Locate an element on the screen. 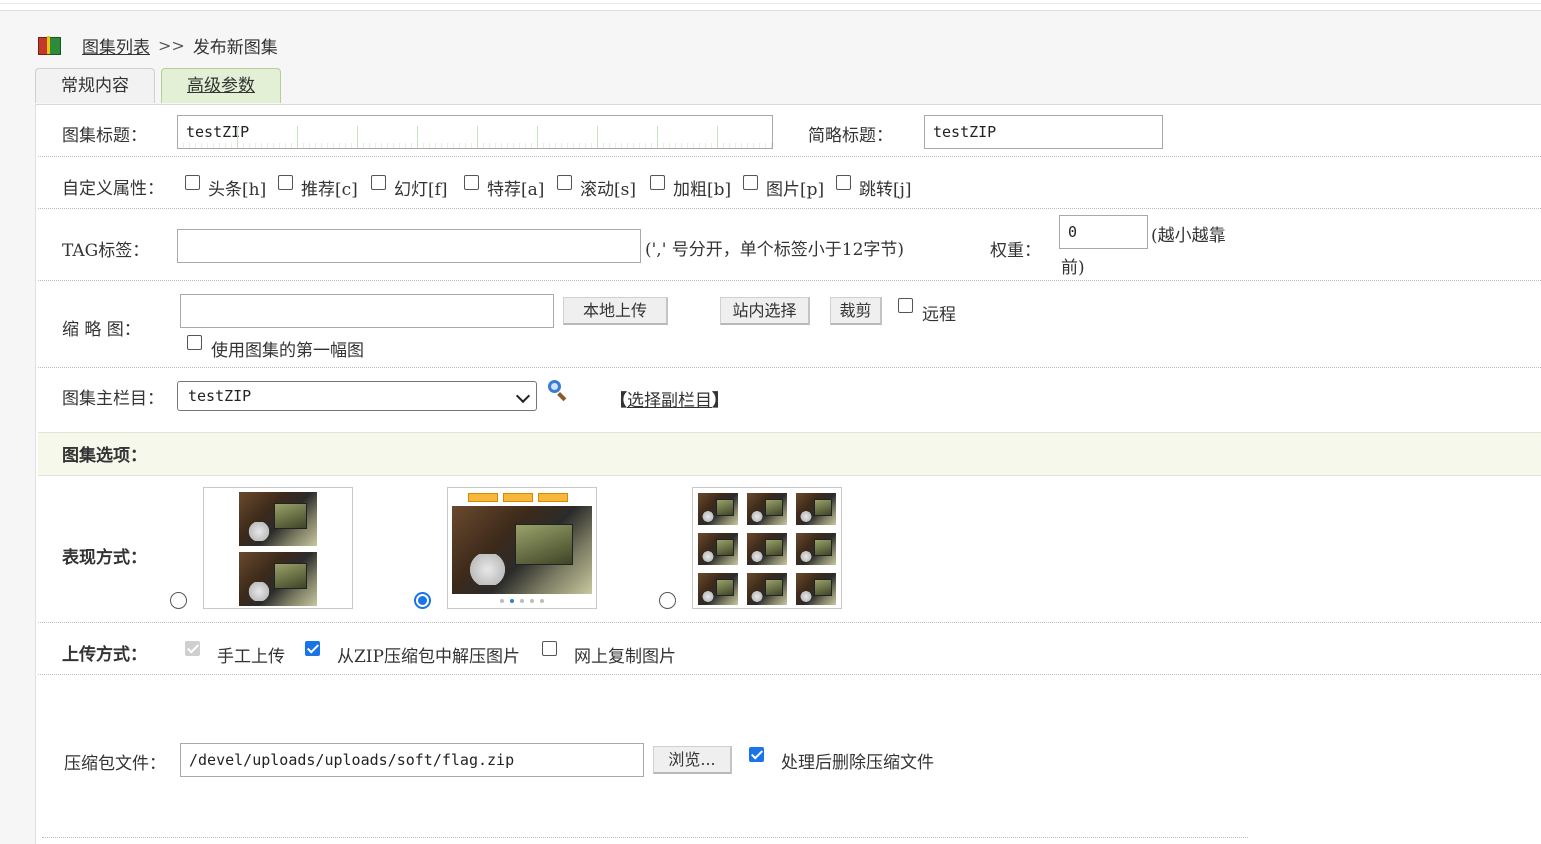  tab-advanced: 高级参数 is located at coordinates (221, 85).